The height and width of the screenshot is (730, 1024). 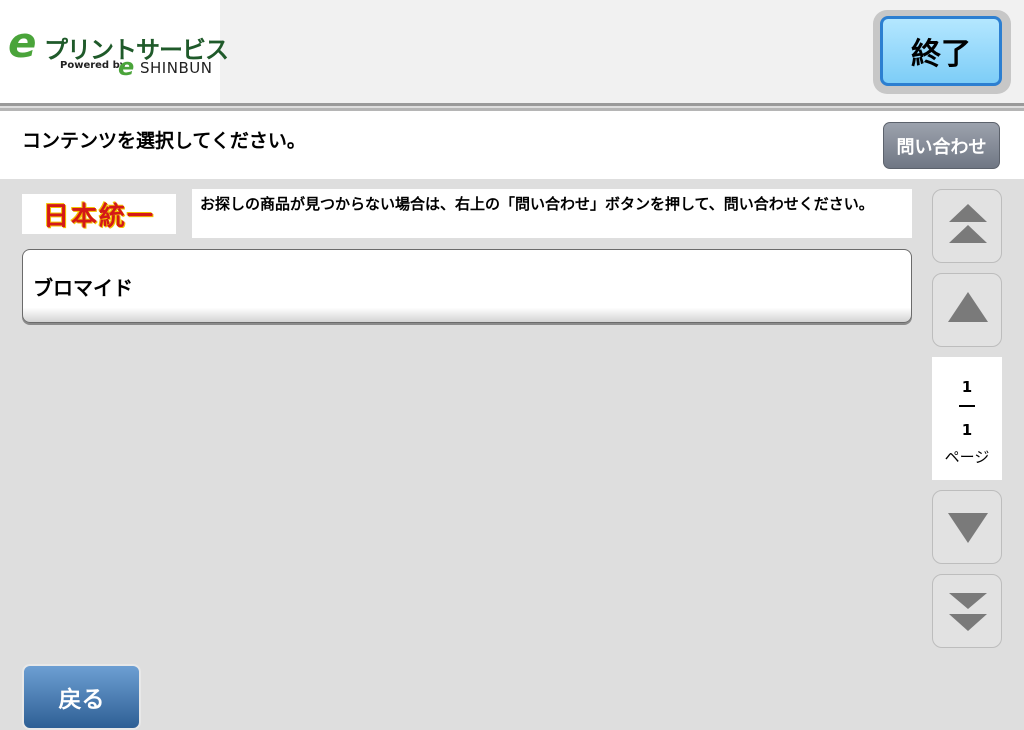 What do you see at coordinates (512, 104) in the screenshot?
I see `header-divider` at bounding box center [512, 104].